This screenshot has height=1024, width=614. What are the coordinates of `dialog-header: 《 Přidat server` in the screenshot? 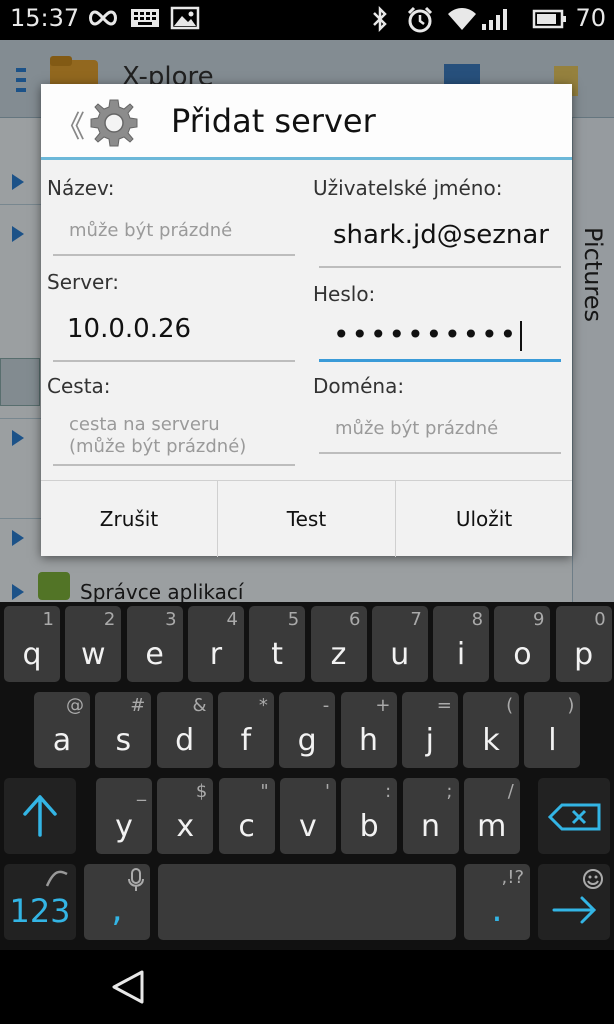 It's located at (306, 122).